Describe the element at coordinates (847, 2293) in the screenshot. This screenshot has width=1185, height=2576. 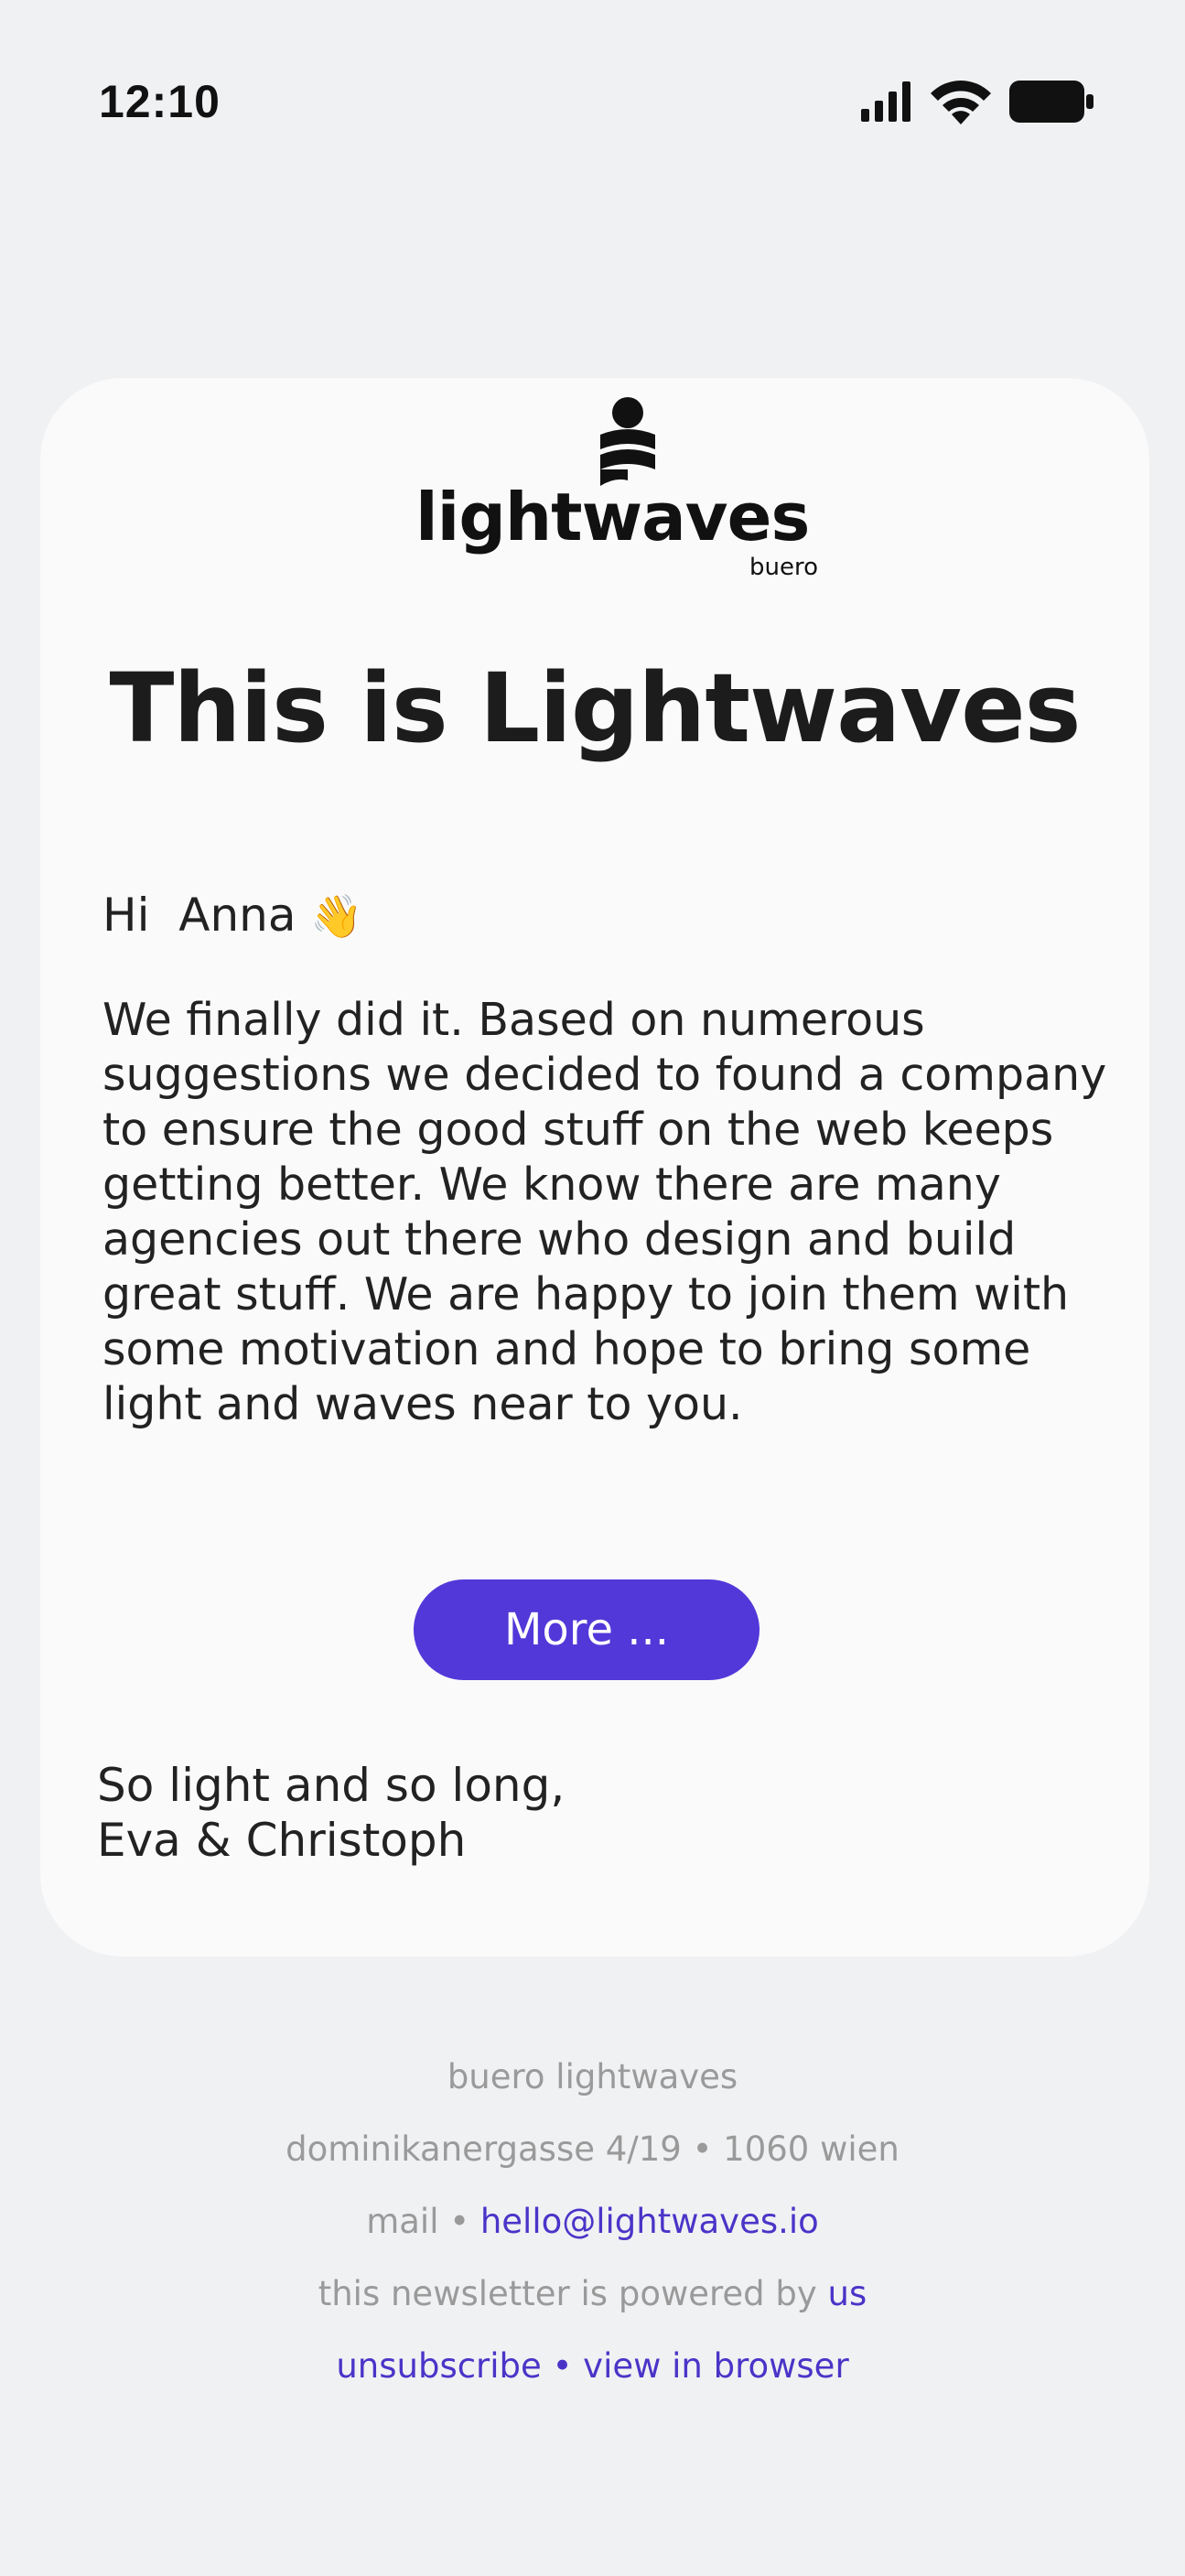
I see `powered-by-link: us` at that location.